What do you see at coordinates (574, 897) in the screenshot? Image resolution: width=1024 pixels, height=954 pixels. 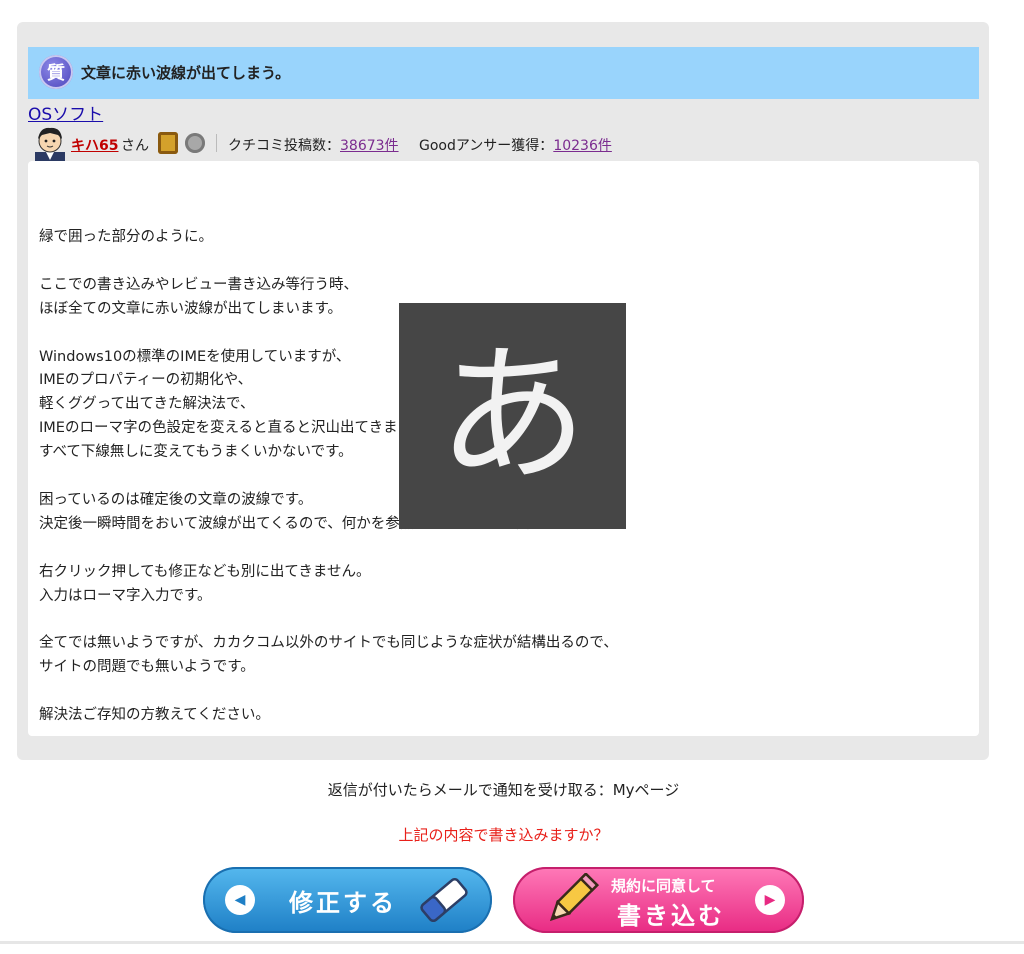 I see `pencil-icon` at bounding box center [574, 897].